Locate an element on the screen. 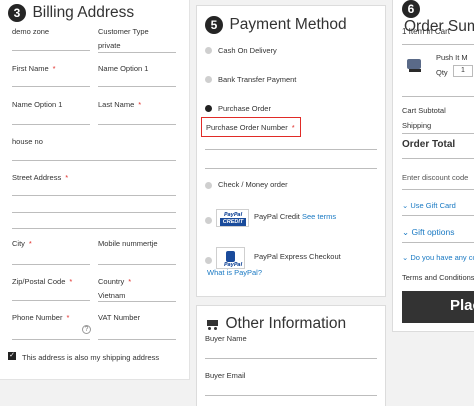 The height and width of the screenshot is (406, 474). po-number-highlight: Purchase Order Number * is located at coordinates (251, 127).